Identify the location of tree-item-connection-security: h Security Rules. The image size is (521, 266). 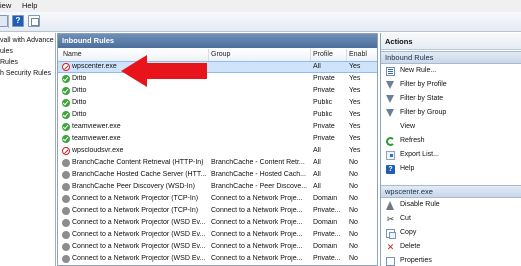
(25, 73).